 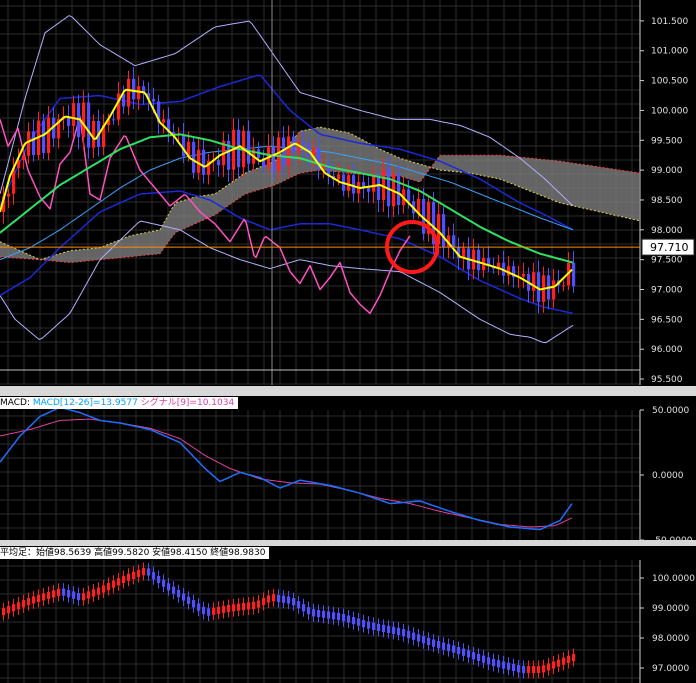 I want to click on y-tick-label: 100.0000, so click(x=673, y=579).